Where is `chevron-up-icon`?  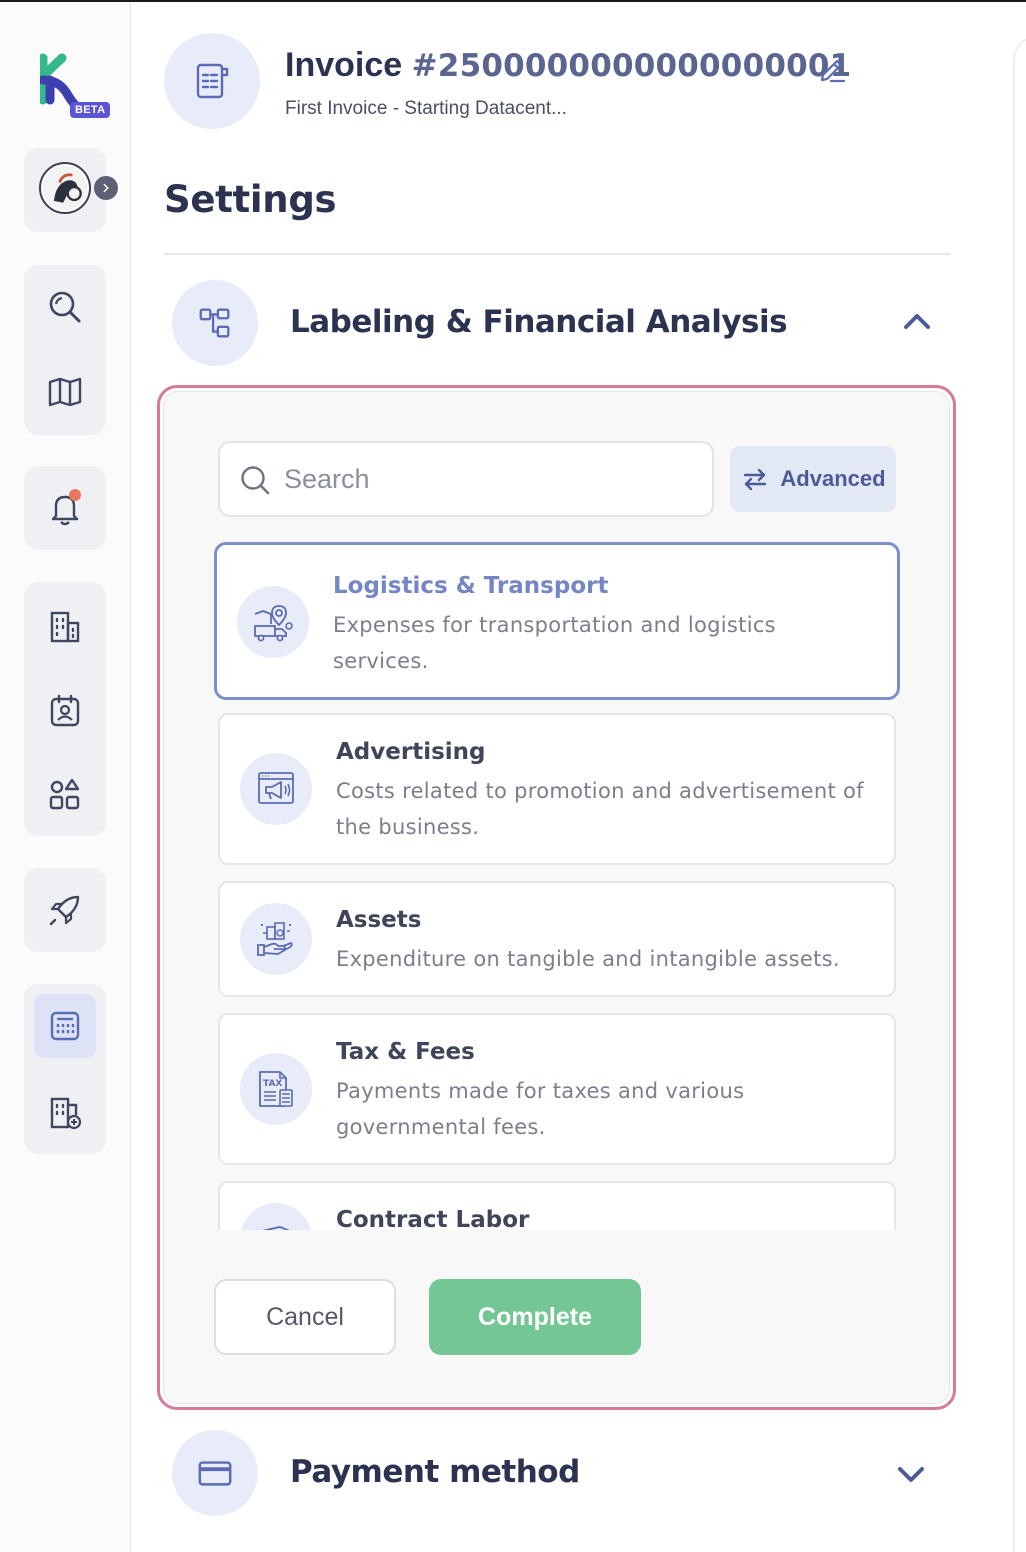
chevron-up-icon is located at coordinates (917, 322).